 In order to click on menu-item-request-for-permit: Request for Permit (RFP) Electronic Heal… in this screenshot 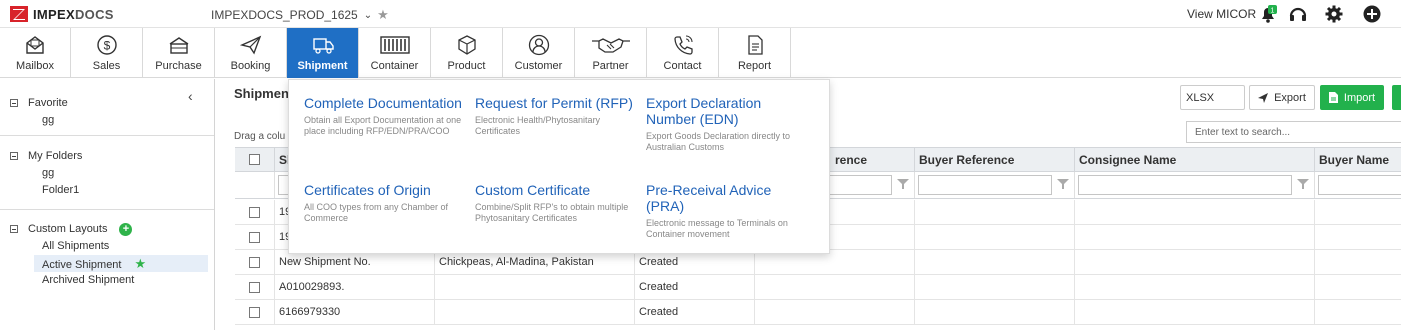, I will do `click(557, 116)`.